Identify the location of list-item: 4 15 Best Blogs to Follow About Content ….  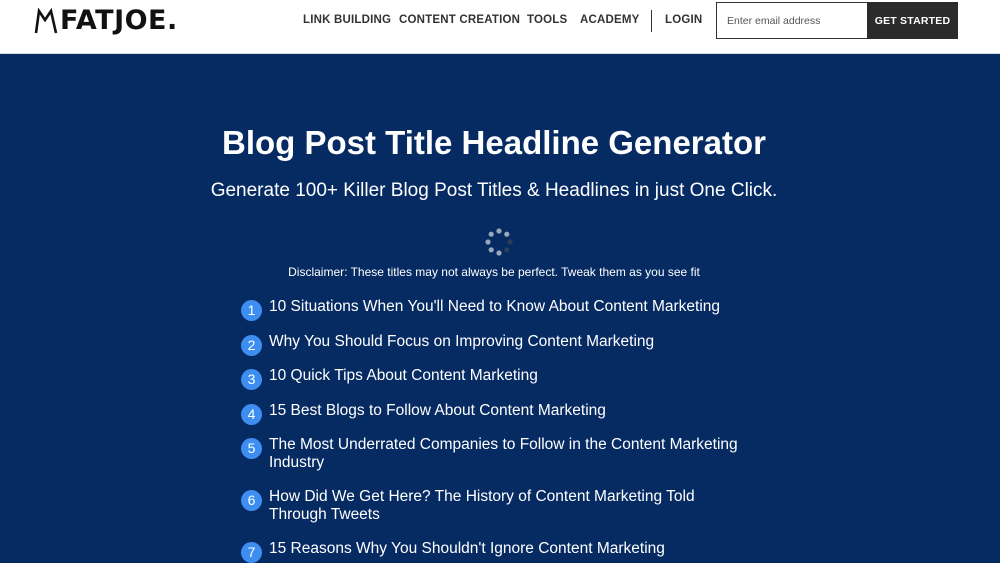
(501, 413).